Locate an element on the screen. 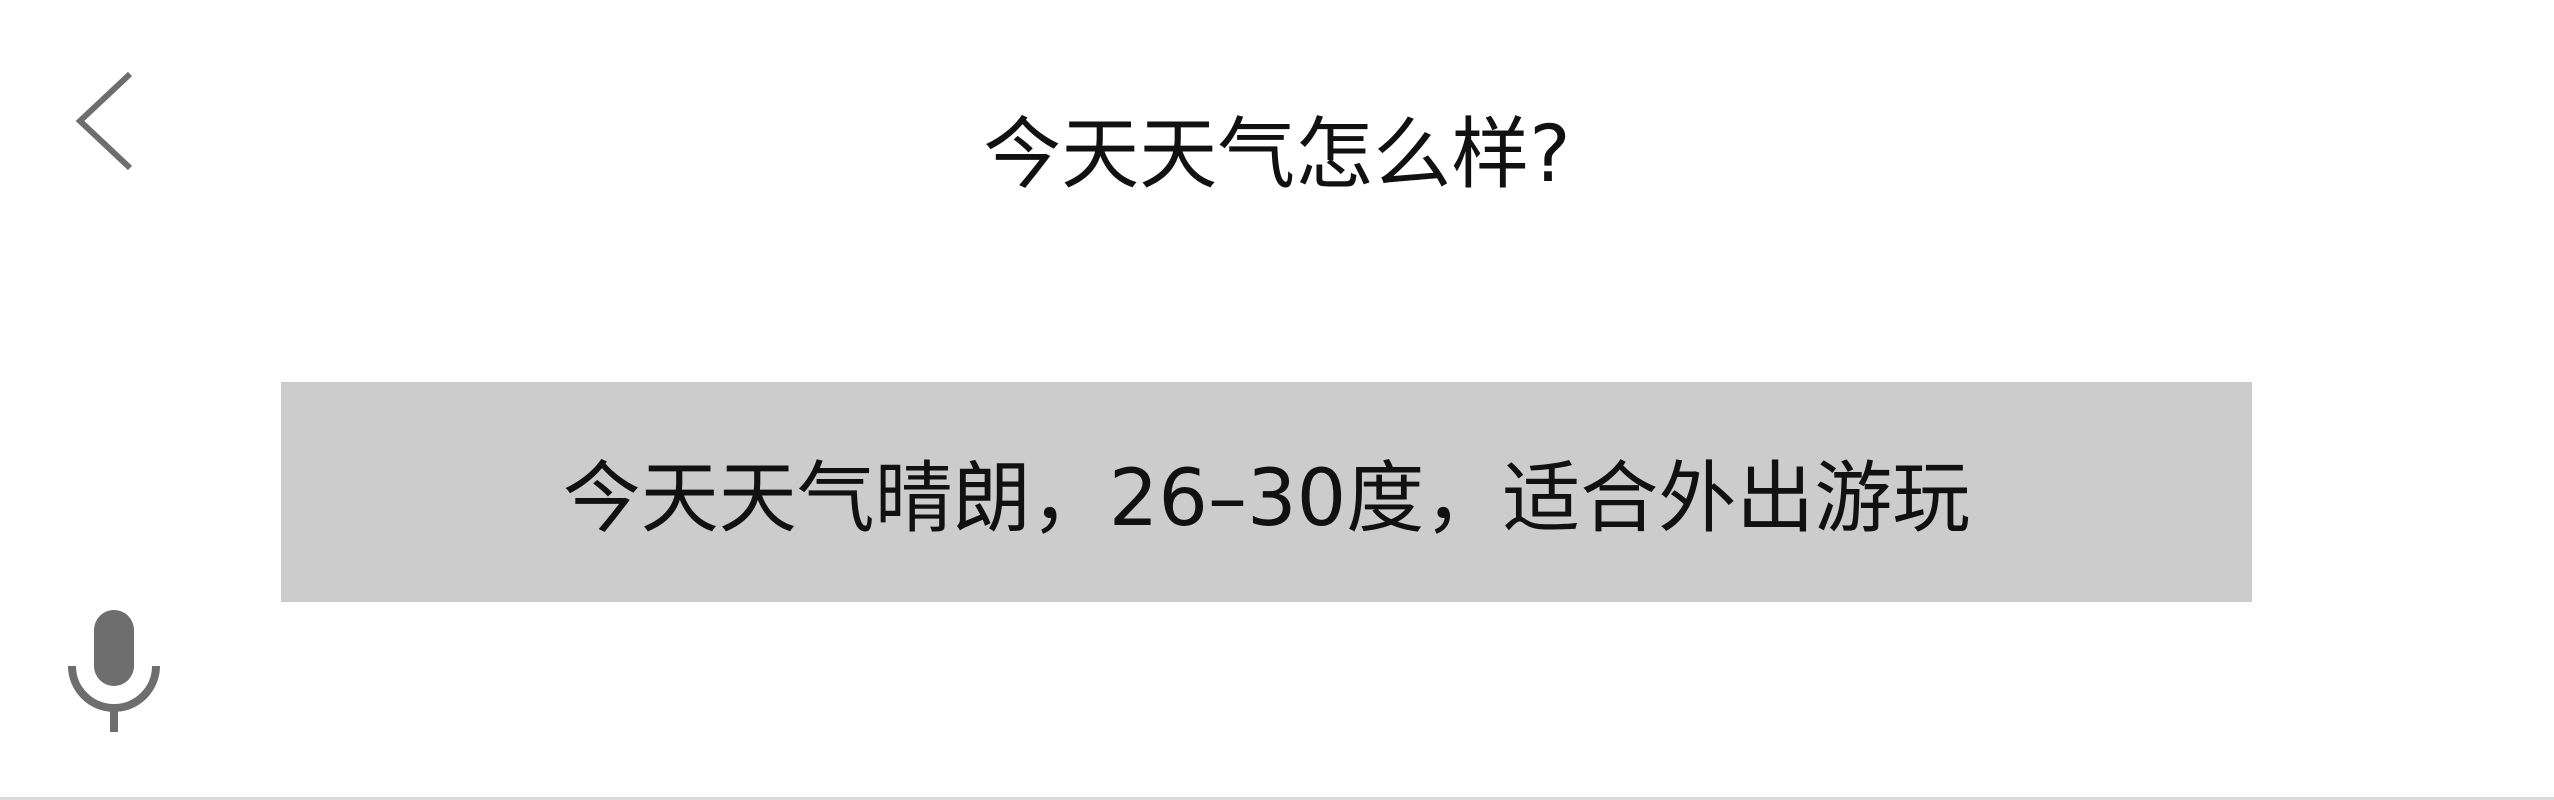  microphone-icon is located at coordinates (114, 671).